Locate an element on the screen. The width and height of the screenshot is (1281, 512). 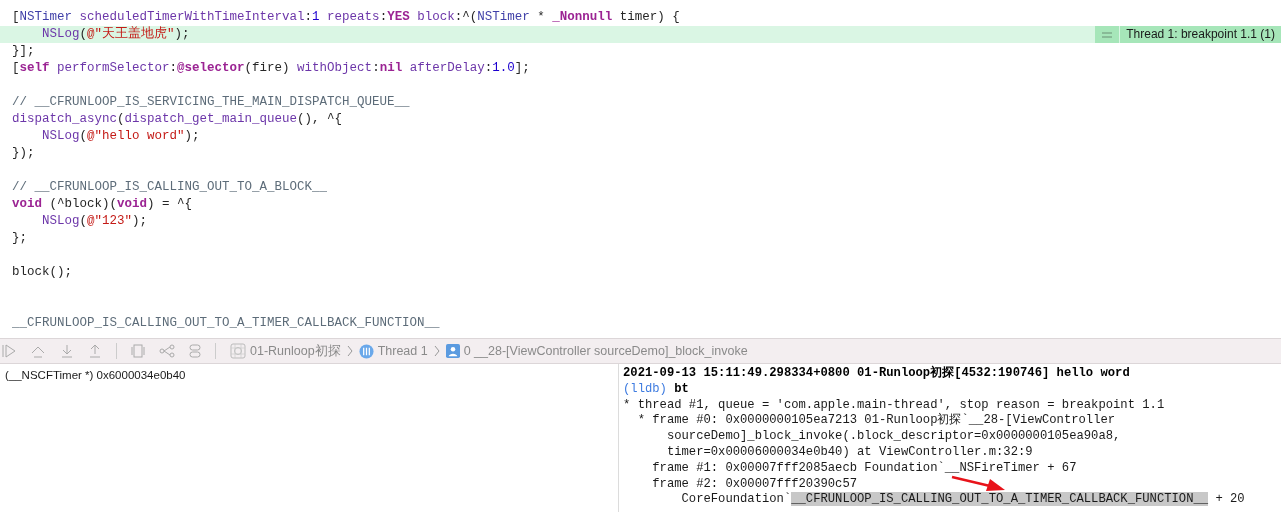
step-over-icon is located at coordinates (38, 351).